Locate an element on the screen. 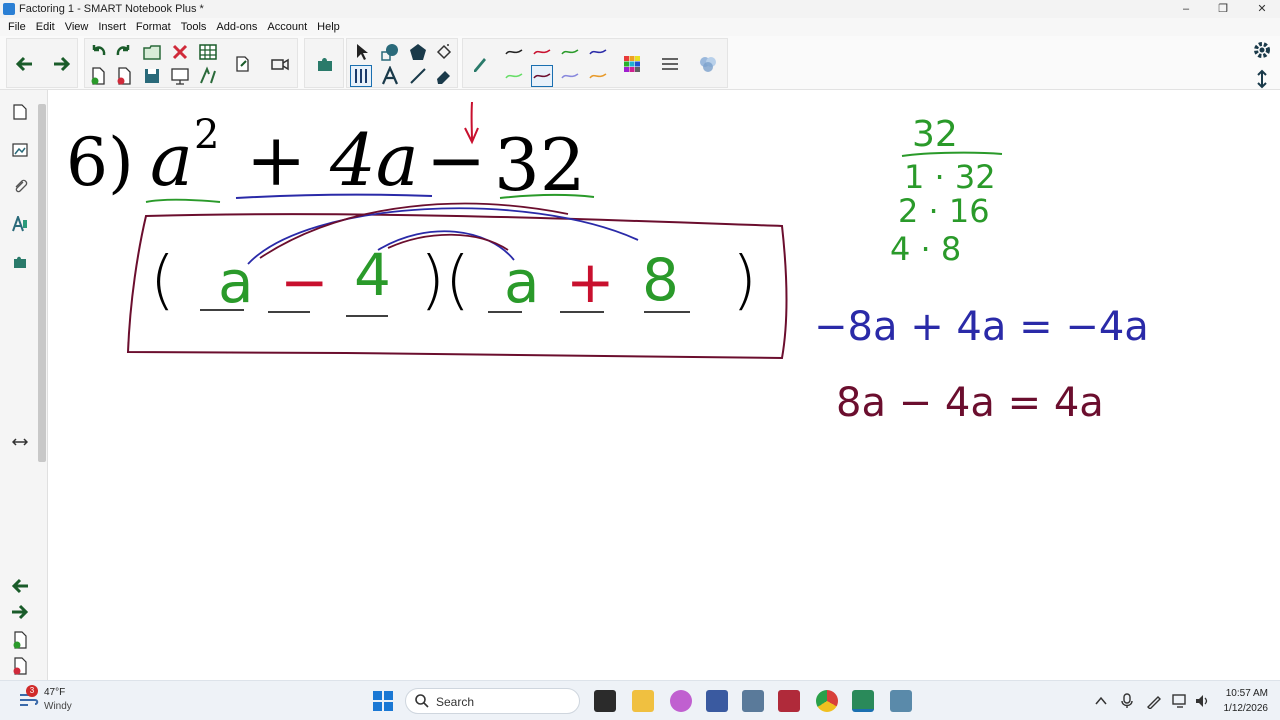 The image size is (1280, 720). pdf-app-icon is located at coordinates (789, 701).